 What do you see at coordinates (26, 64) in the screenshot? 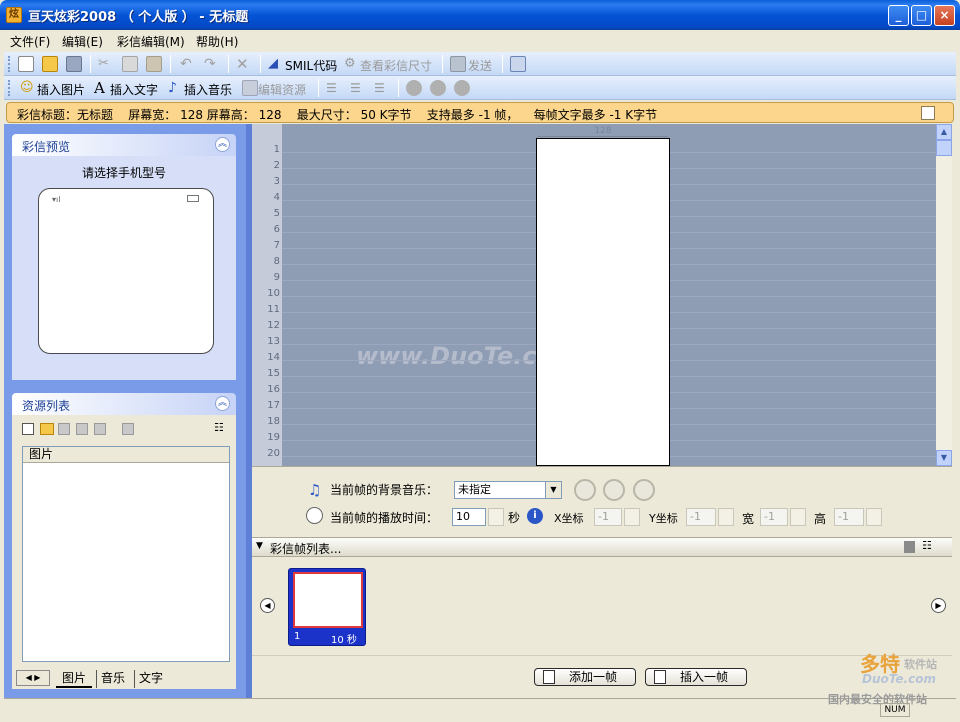
I see `new-file-icon` at bounding box center [26, 64].